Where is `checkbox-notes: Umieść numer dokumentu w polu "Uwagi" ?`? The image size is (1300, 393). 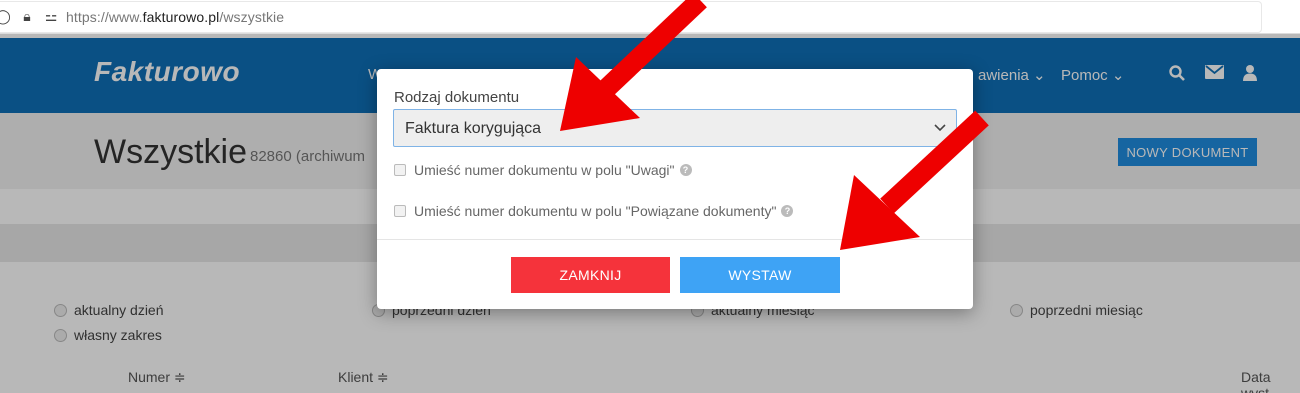 checkbox-notes: Umieść numer dokumentu w polu "Uwagi" ? is located at coordinates (543, 170).